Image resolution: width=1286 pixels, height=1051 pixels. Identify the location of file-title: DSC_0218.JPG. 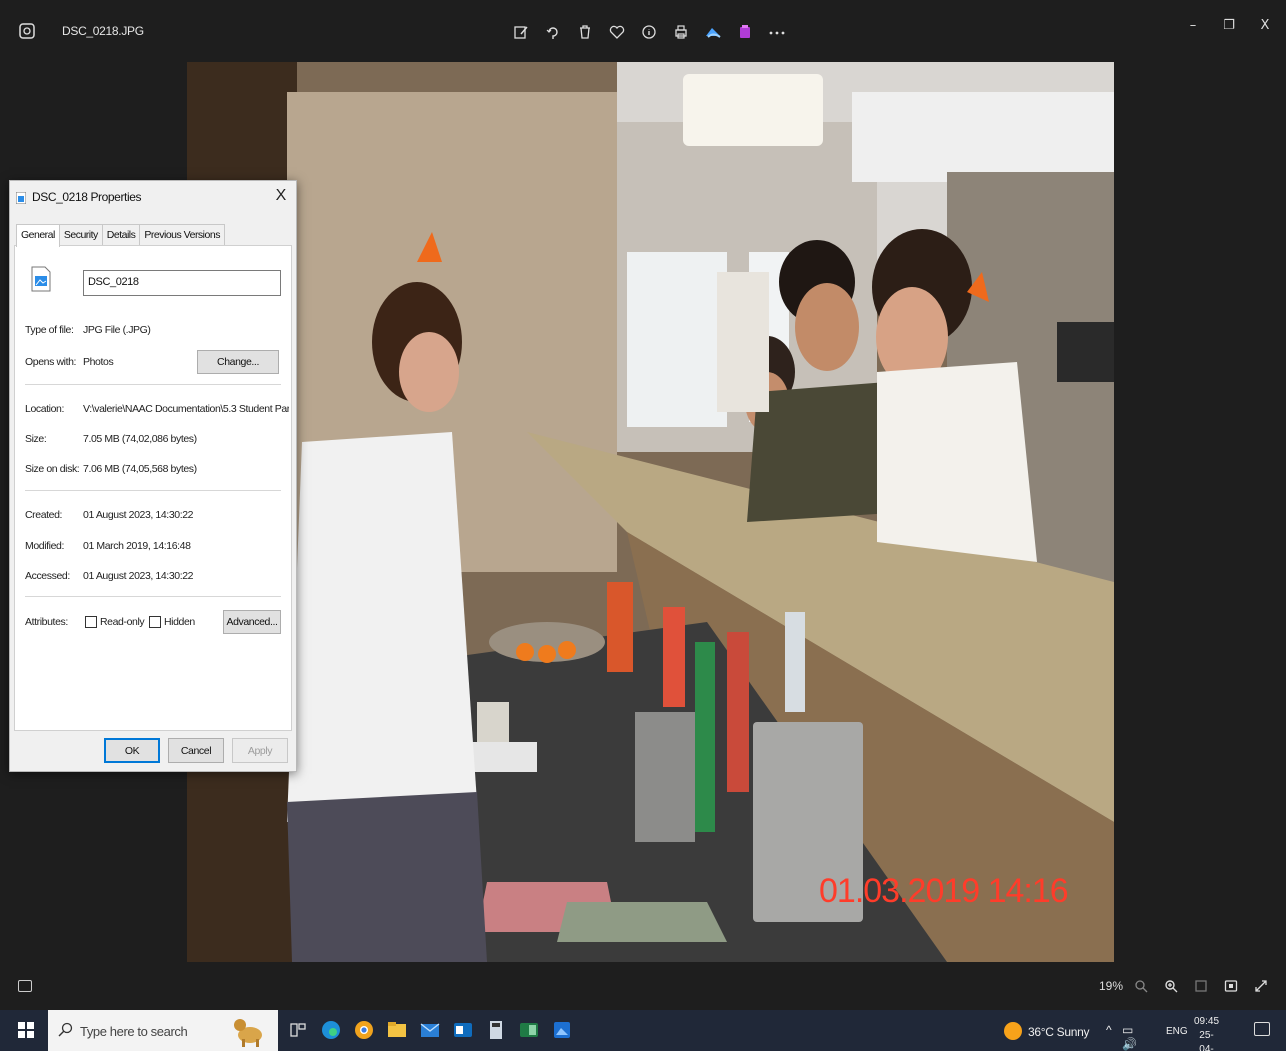
(103, 31).